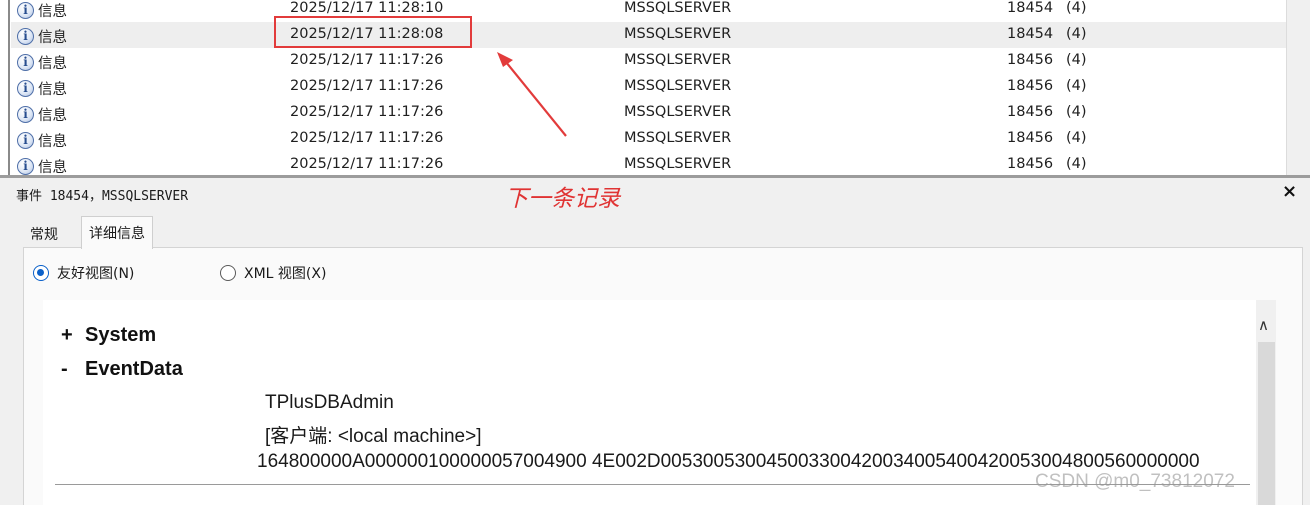 This screenshot has height=505, width=1310. I want to click on xml-view-label: XML 视图(X), so click(285, 274).